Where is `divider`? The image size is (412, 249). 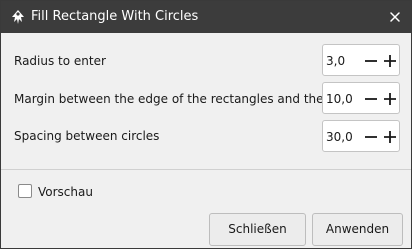
divider is located at coordinates (206, 169).